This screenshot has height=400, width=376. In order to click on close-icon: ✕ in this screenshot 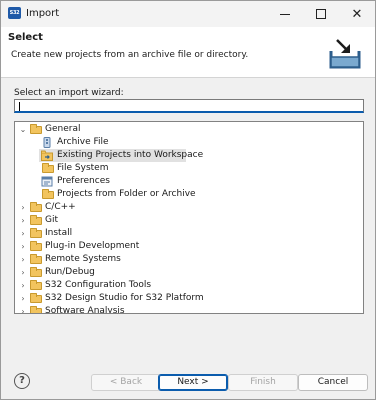, I will do `click(357, 14)`.